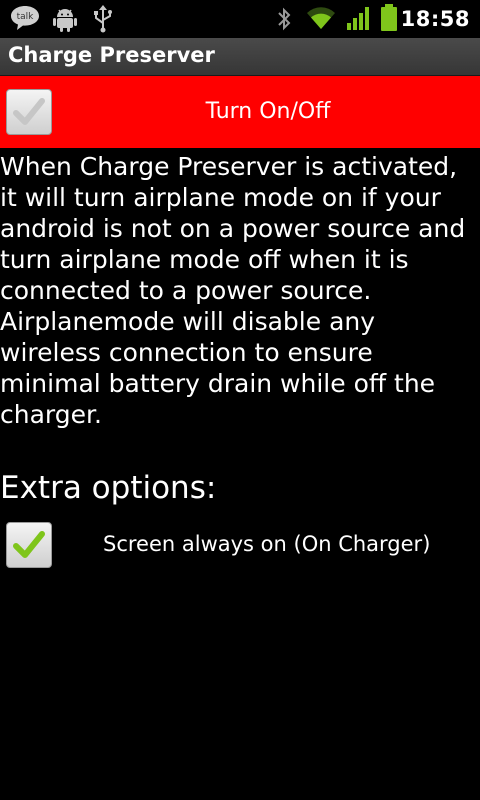 The height and width of the screenshot is (800, 480). What do you see at coordinates (240, 57) in the screenshot?
I see `title-bar: Charge Preserver` at bounding box center [240, 57].